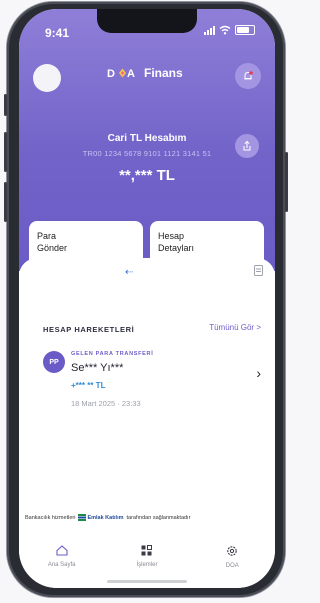  I want to click on notification-button, so click(248, 76).